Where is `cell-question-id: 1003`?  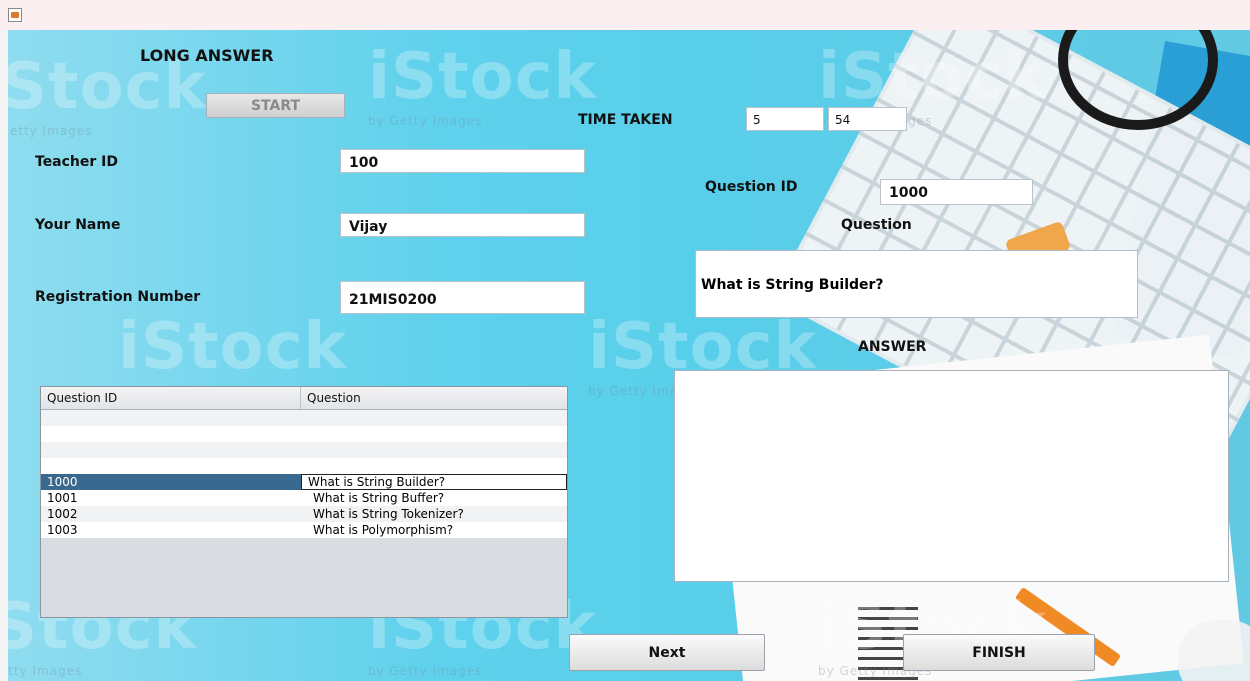 cell-question-id: 1003 is located at coordinates (171, 530).